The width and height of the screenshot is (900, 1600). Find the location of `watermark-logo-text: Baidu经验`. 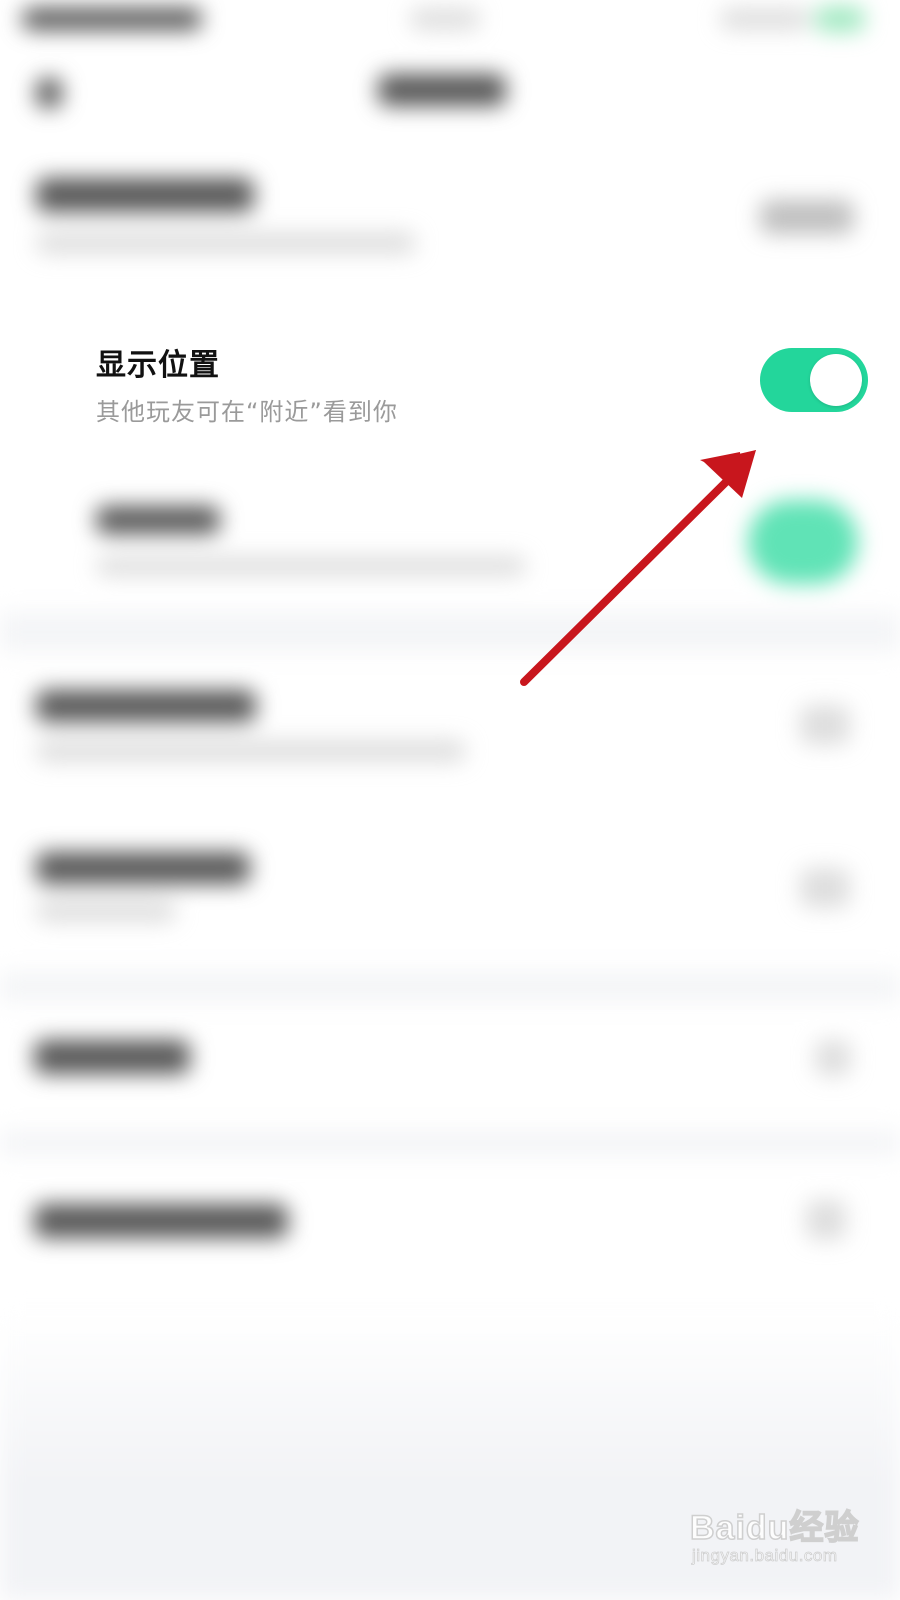

watermark-logo-text: Baidu经验 is located at coordinates (774, 1528).